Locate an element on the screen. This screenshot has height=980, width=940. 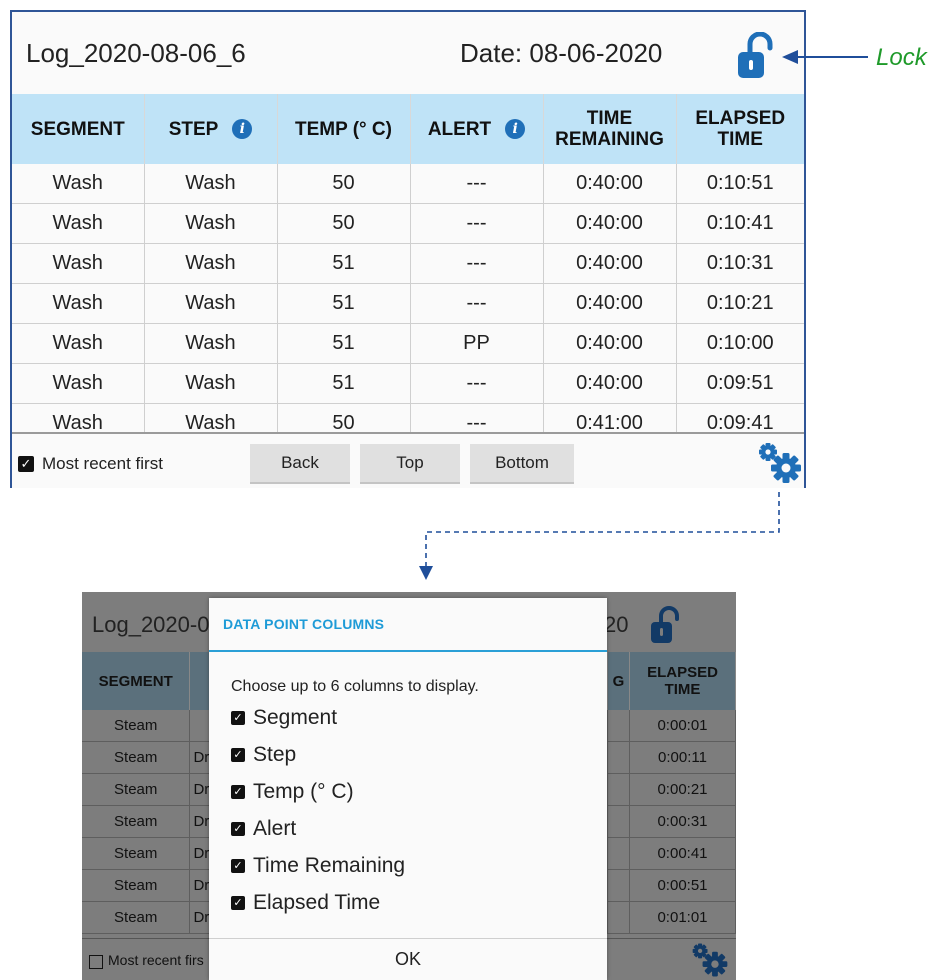
option-label: Step is located at coordinates (275, 754).